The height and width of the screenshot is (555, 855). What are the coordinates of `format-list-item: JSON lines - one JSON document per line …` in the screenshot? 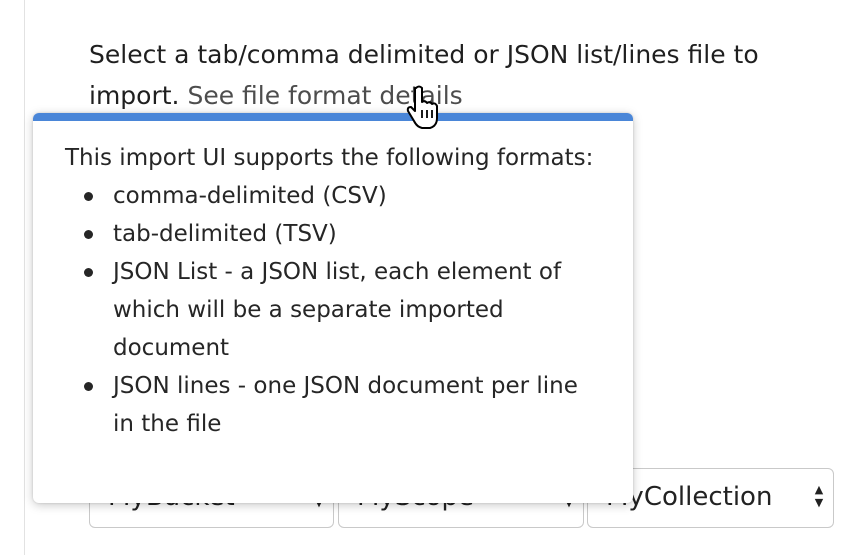 It's located at (335, 405).